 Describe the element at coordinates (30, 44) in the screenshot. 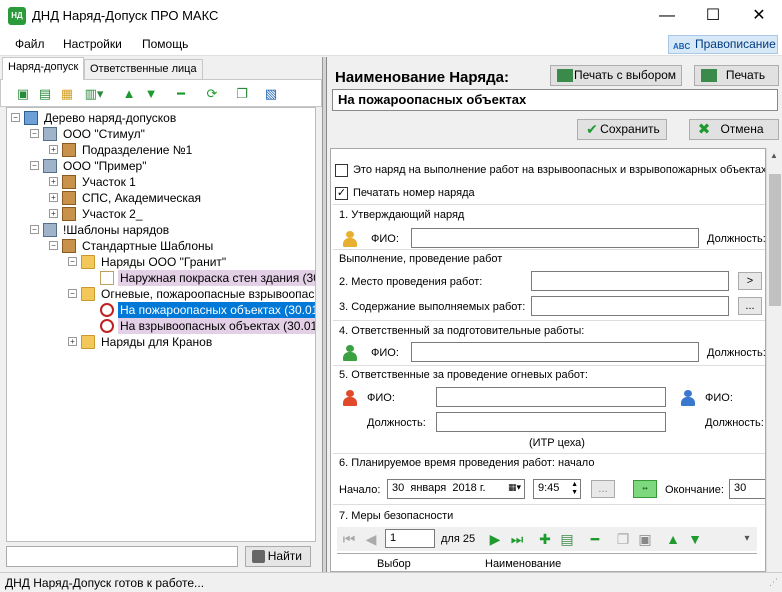

I see `menu-file: Файл` at that location.